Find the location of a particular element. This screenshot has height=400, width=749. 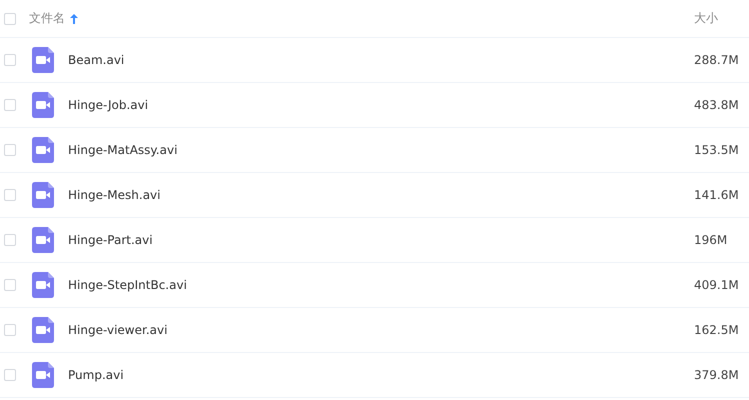

file-size: 153.5M is located at coordinates (717, 150).